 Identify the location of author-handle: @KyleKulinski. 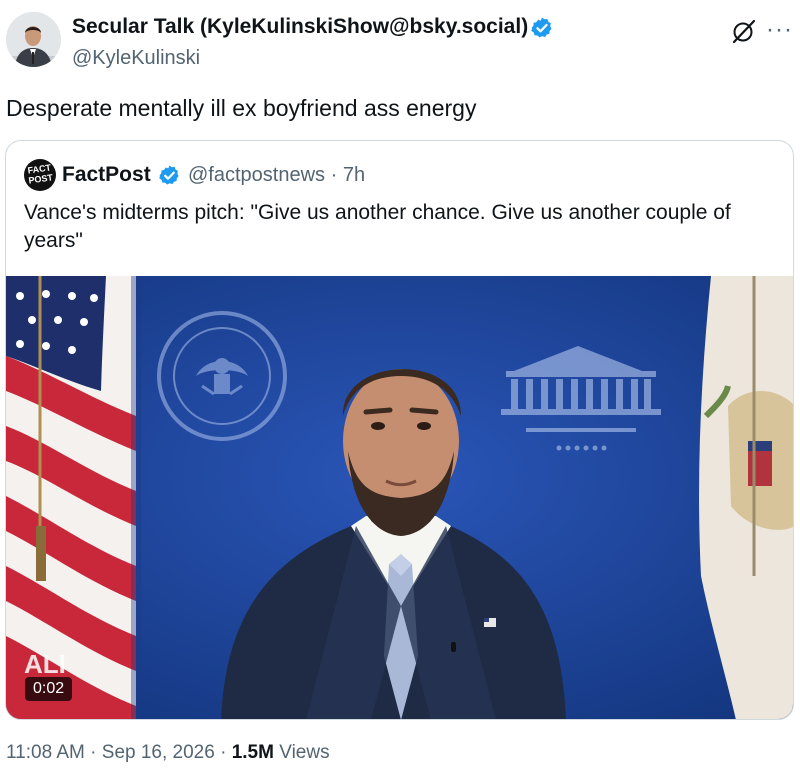
(136, 58).